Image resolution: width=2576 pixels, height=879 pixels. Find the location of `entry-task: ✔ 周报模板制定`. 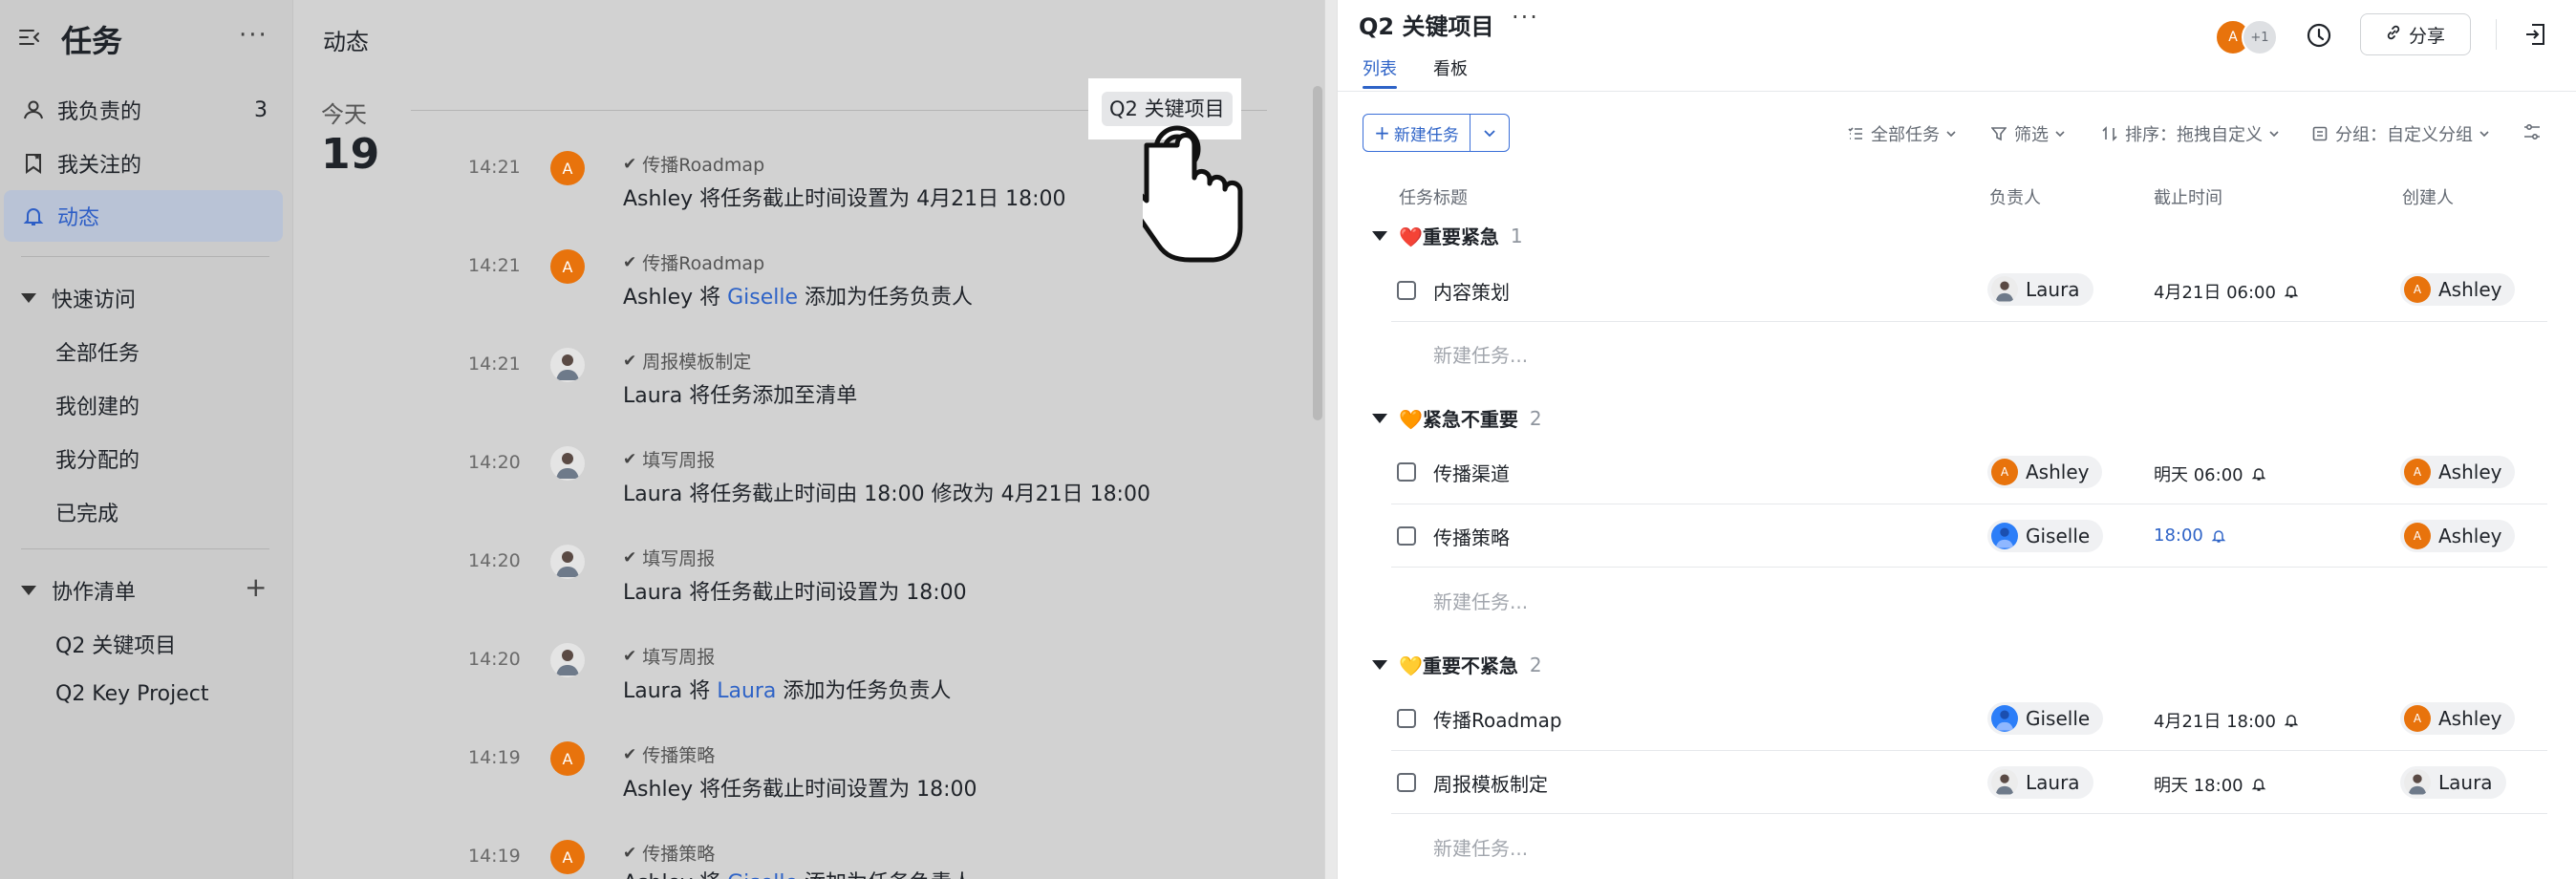

entry-task: ✔ 周报模板制定 is located at coordinates (687, 361).